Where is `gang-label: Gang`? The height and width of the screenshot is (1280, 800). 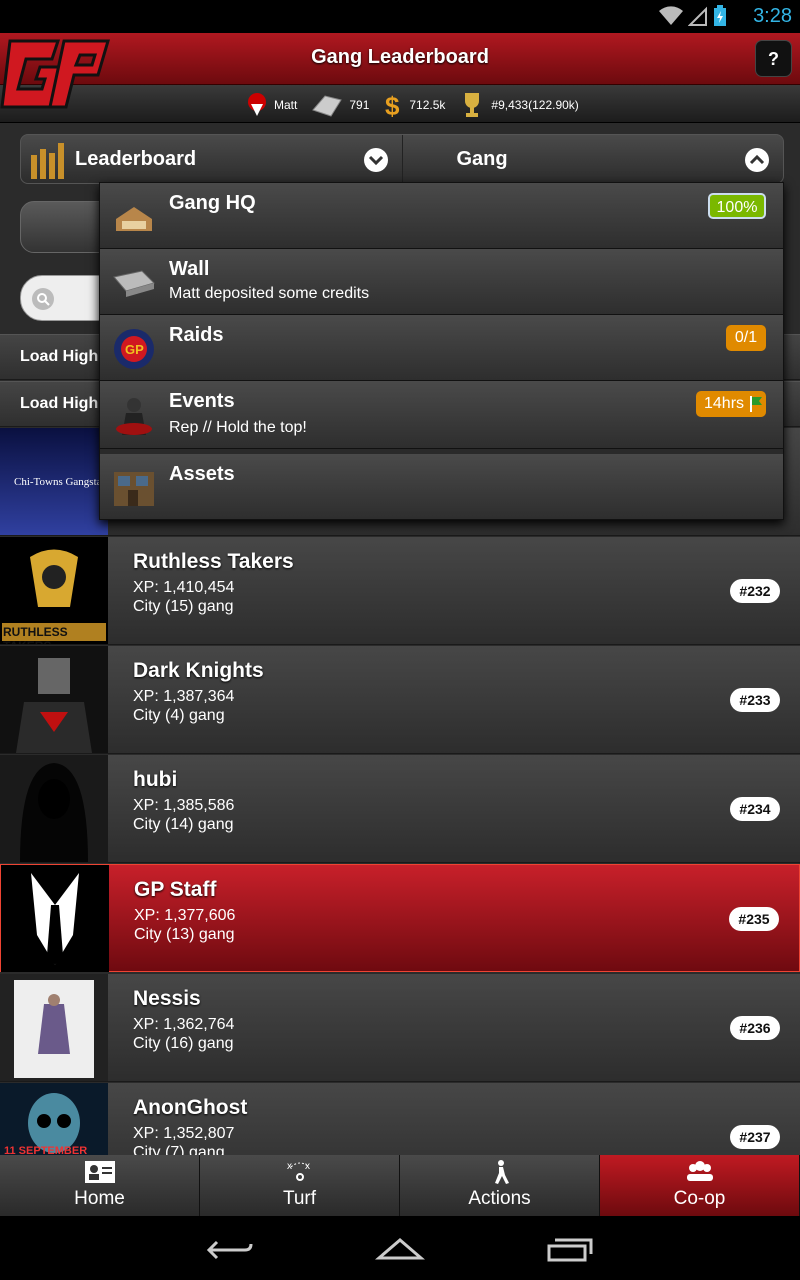
gang-label: Gang is located at coordinates (482, 159).